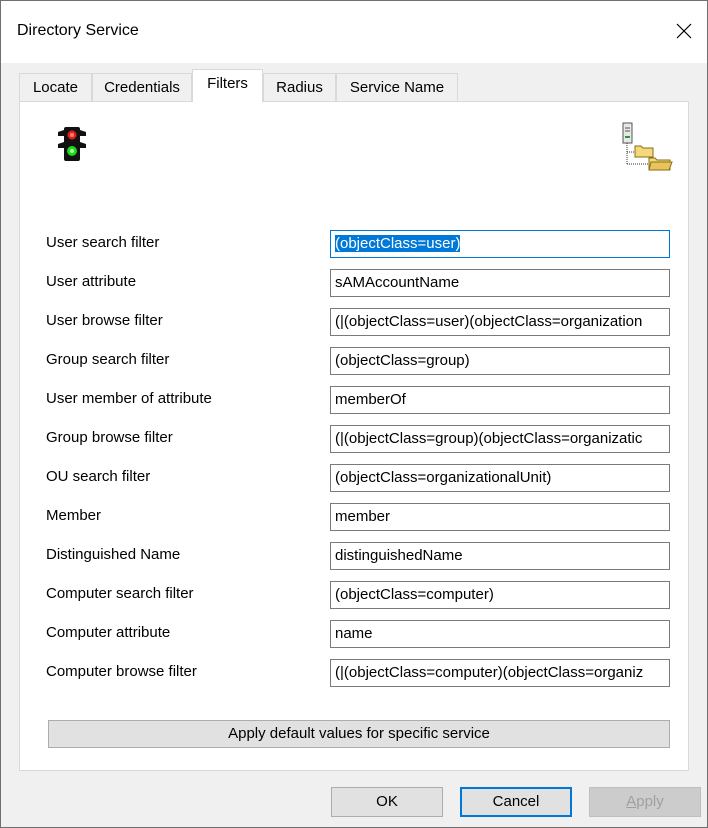 The height and width of the screenshot is (828, 708). Describe the element at coordinates (398, 243) in the screenshot. I see `selected-text: (objectClass=user)` at that location.